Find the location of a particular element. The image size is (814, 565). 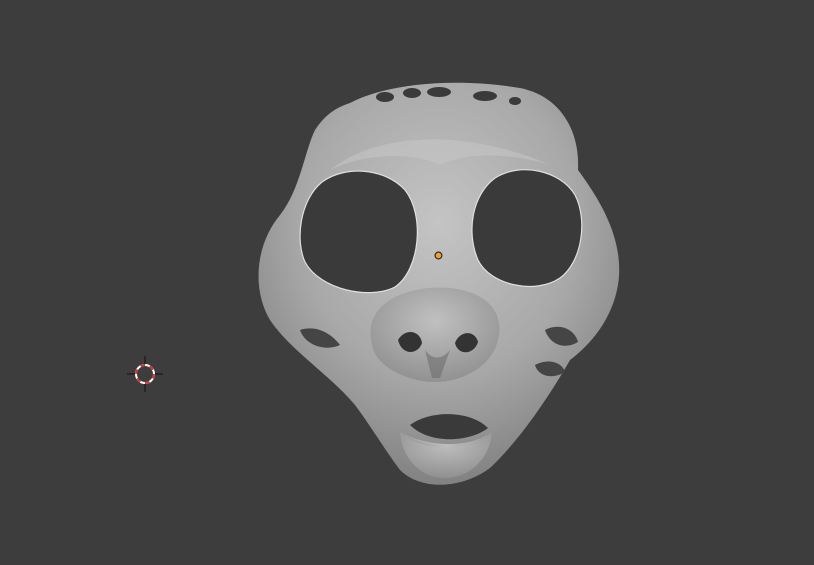

3d-cursor-icon is located at coordinates (145, 374).